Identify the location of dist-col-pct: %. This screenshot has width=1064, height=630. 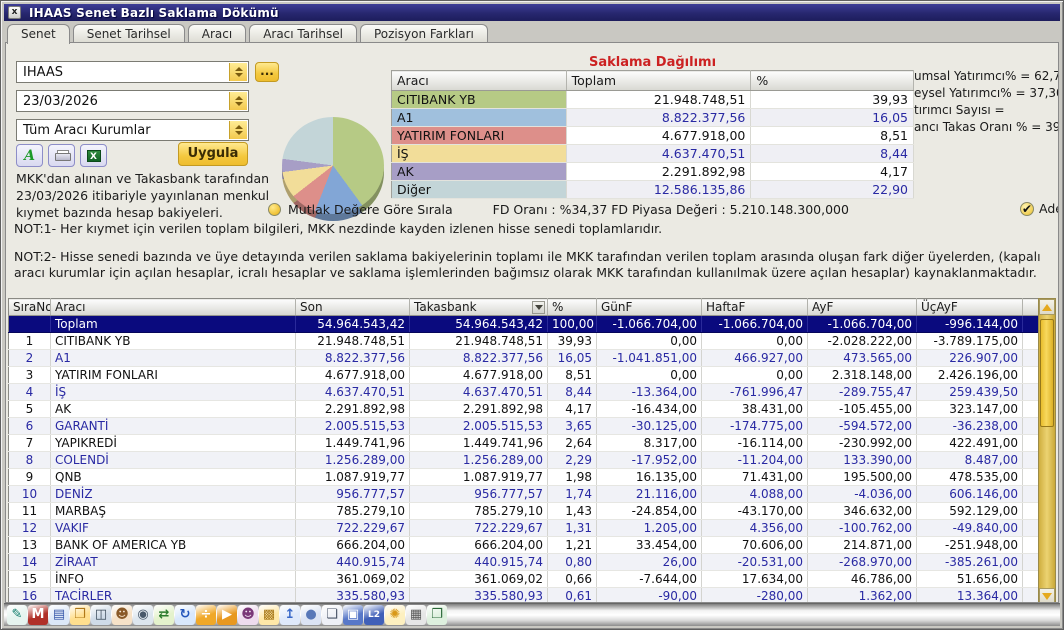
(832, 80).